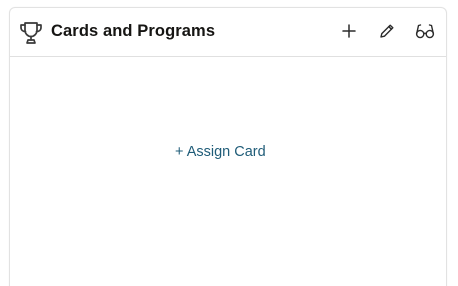 This screenshot has width=458, height=286. I want to click on edit-button, so click(387, 33).